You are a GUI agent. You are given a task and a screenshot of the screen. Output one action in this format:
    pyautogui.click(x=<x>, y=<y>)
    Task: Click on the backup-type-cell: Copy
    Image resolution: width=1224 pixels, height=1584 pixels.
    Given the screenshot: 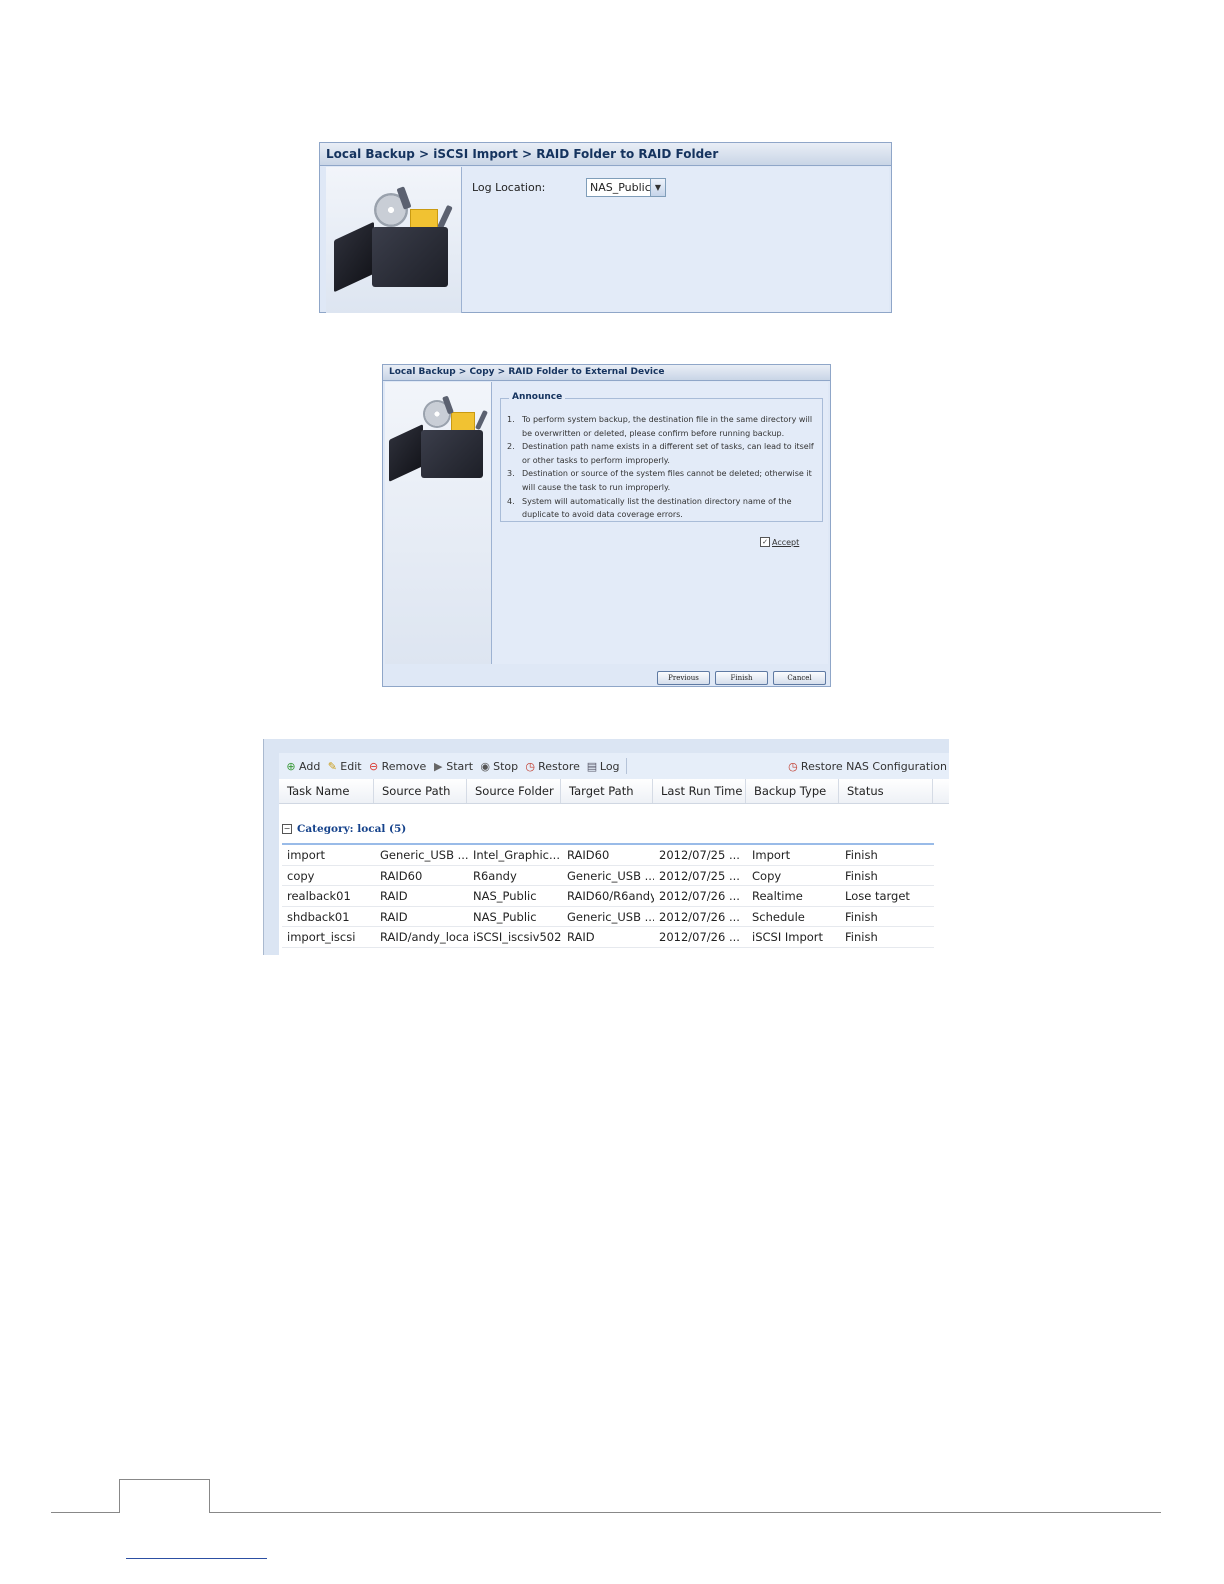 What is the action you would take?
    pyautogui.click(x=767, y=875)
    